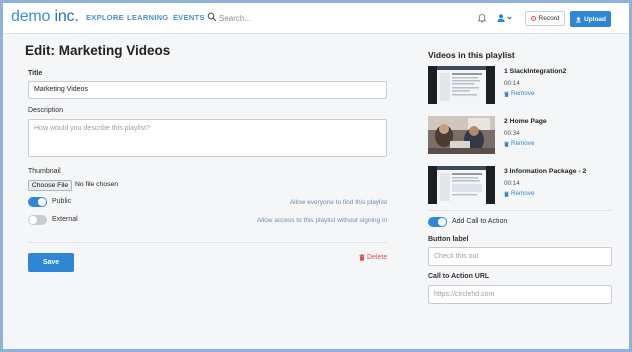 The image size is (632, 352). I want to click on nav-learning: LEARNING, so click(148, 17).